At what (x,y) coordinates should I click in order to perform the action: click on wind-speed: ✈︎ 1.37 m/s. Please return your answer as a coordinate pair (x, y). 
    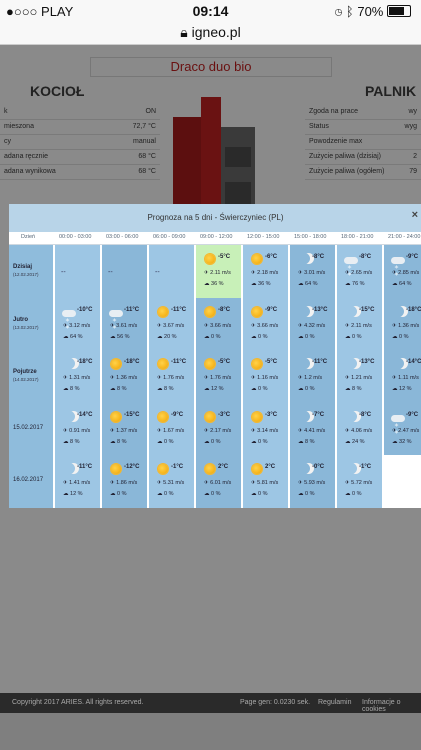
    Looking at the image, I should click on (124, 430).